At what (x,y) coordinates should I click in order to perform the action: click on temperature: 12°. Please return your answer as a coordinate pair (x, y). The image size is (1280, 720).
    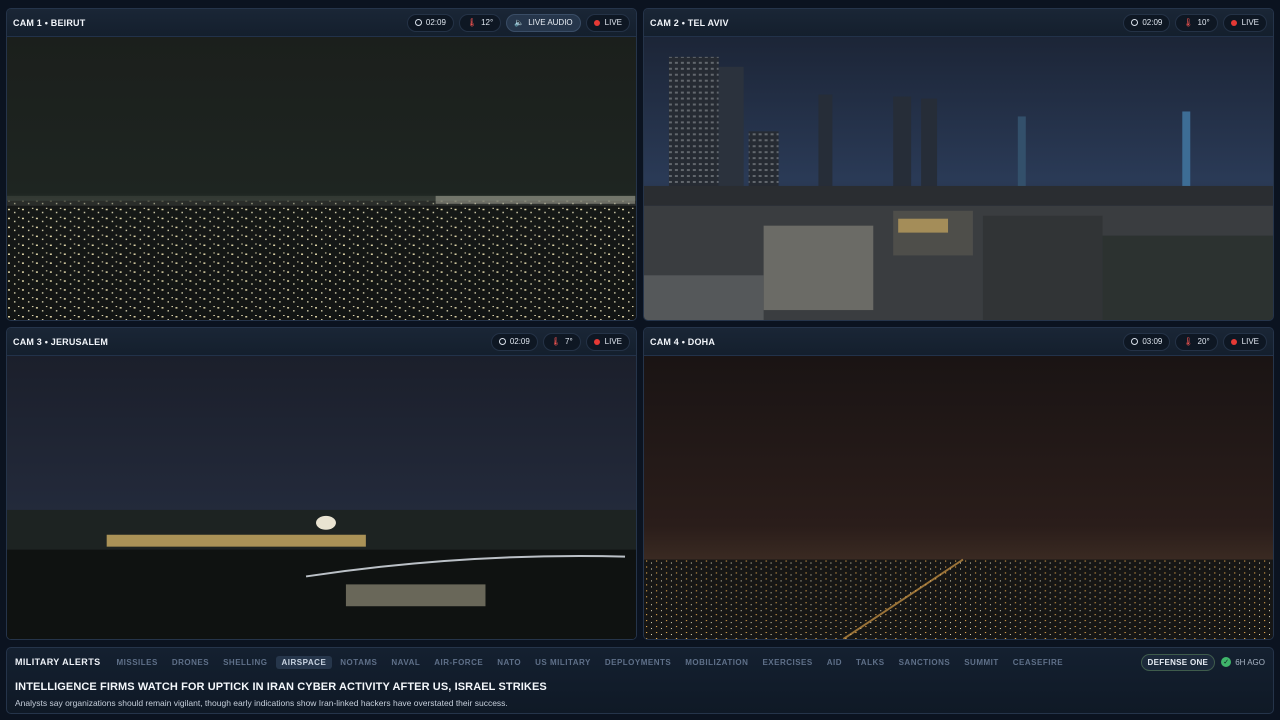
    Looking at the image, I should click on (487, 22).